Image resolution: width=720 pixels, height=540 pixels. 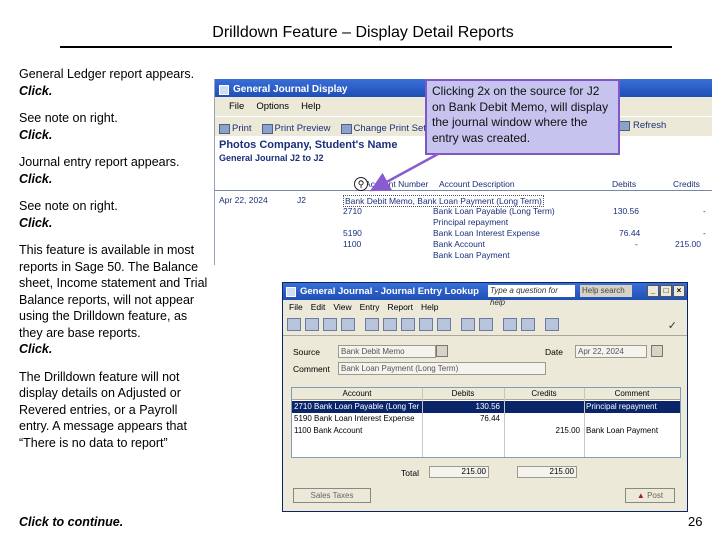 What do you see at coordinates (672, 325) in the screenshot?
I see `check-icon: ✓` at bounding box center [672, 325].